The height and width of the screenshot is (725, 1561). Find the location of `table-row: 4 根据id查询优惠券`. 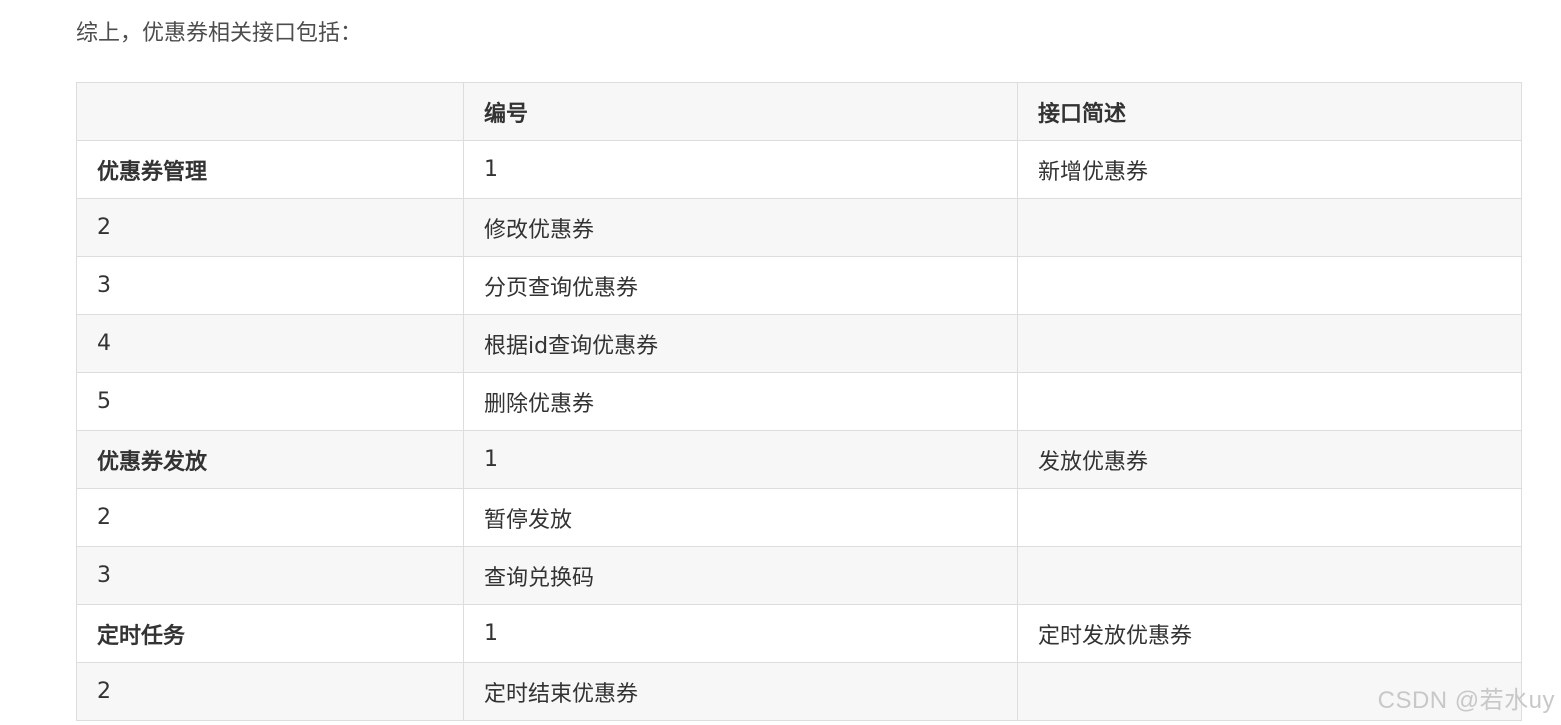

table-row: 4 根据id查询优惠券 is located at coordinates (799, 343).